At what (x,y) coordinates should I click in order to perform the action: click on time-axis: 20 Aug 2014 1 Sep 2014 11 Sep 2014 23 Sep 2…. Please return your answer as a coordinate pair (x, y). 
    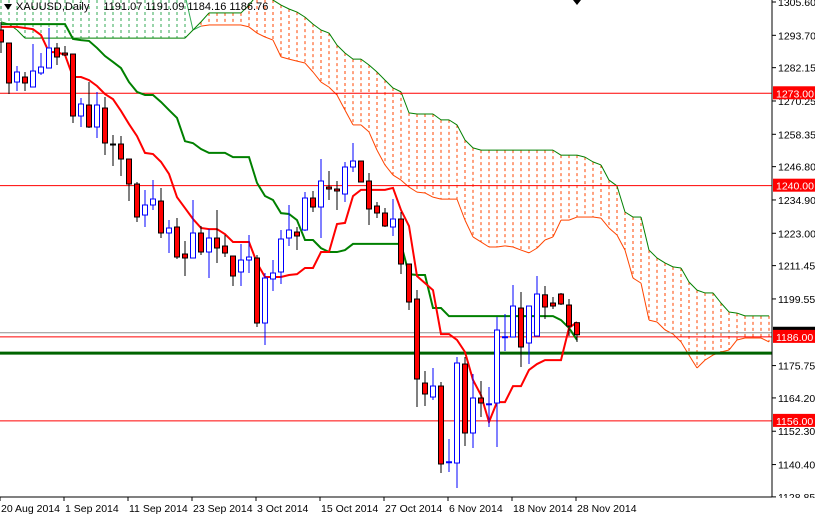
    Looking at the image, I should click on (407, 506).